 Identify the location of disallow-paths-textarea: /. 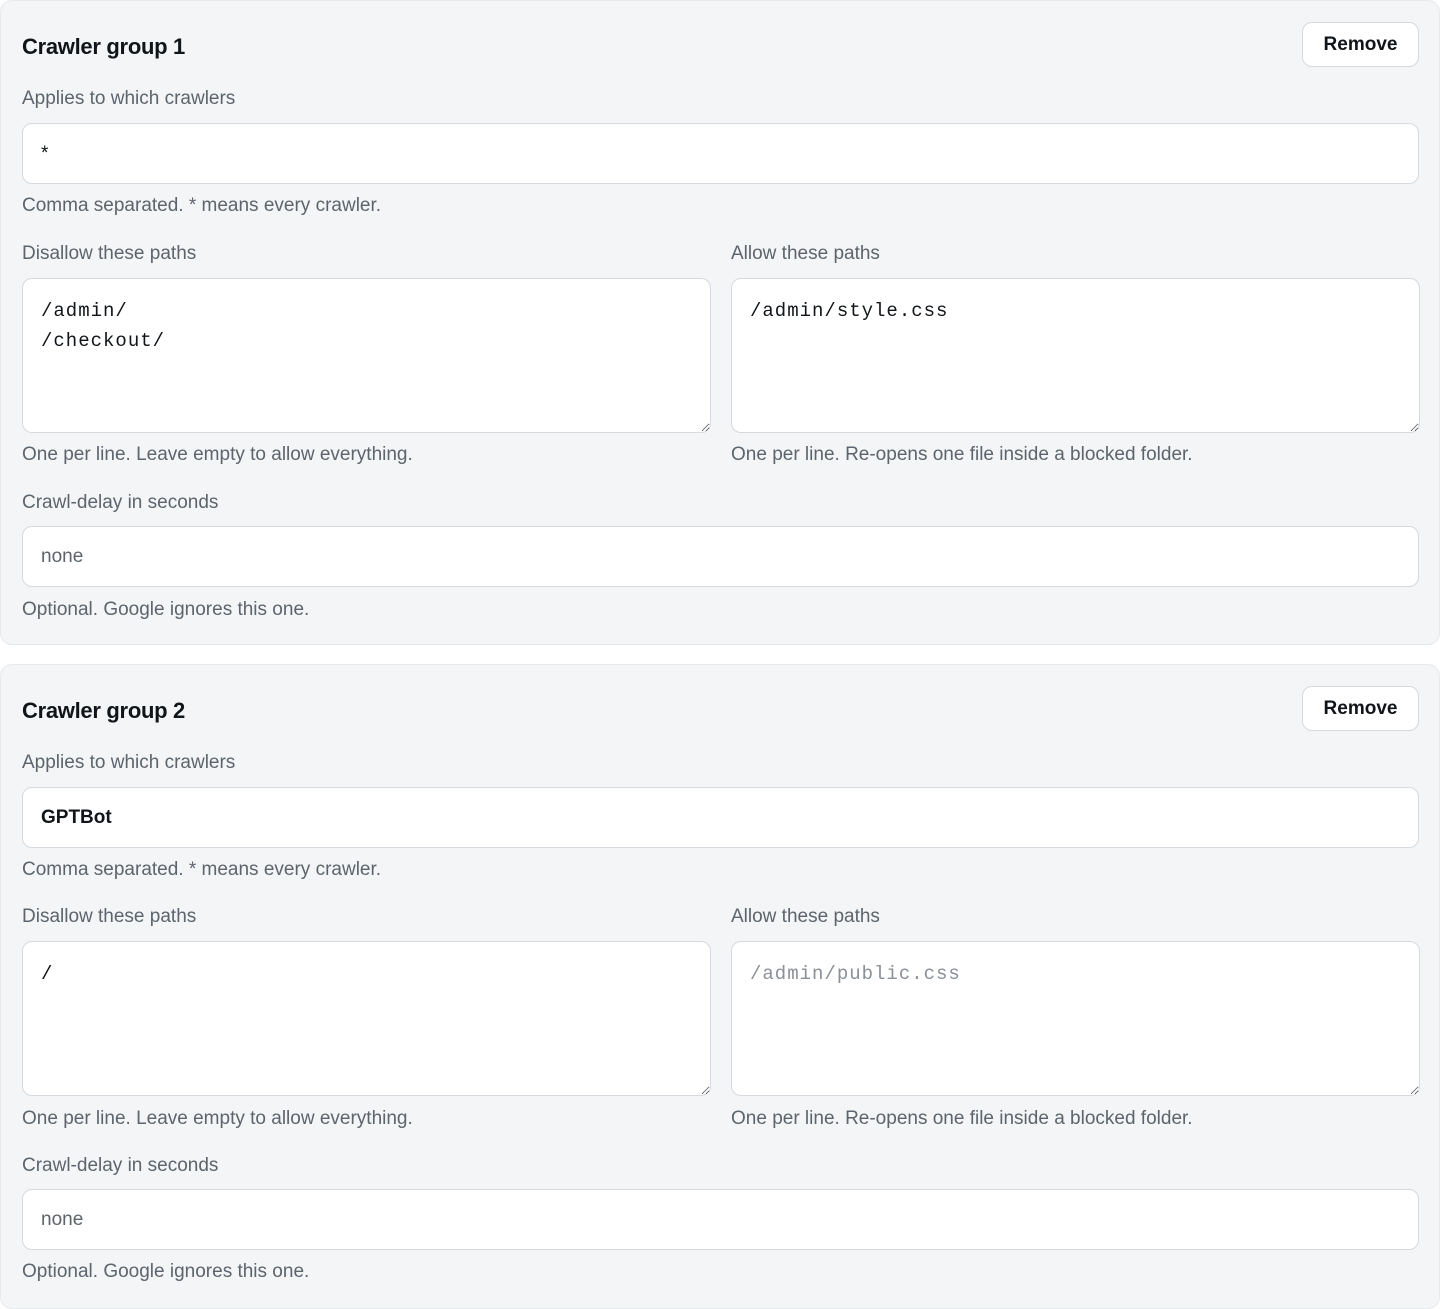
(366, 1018).